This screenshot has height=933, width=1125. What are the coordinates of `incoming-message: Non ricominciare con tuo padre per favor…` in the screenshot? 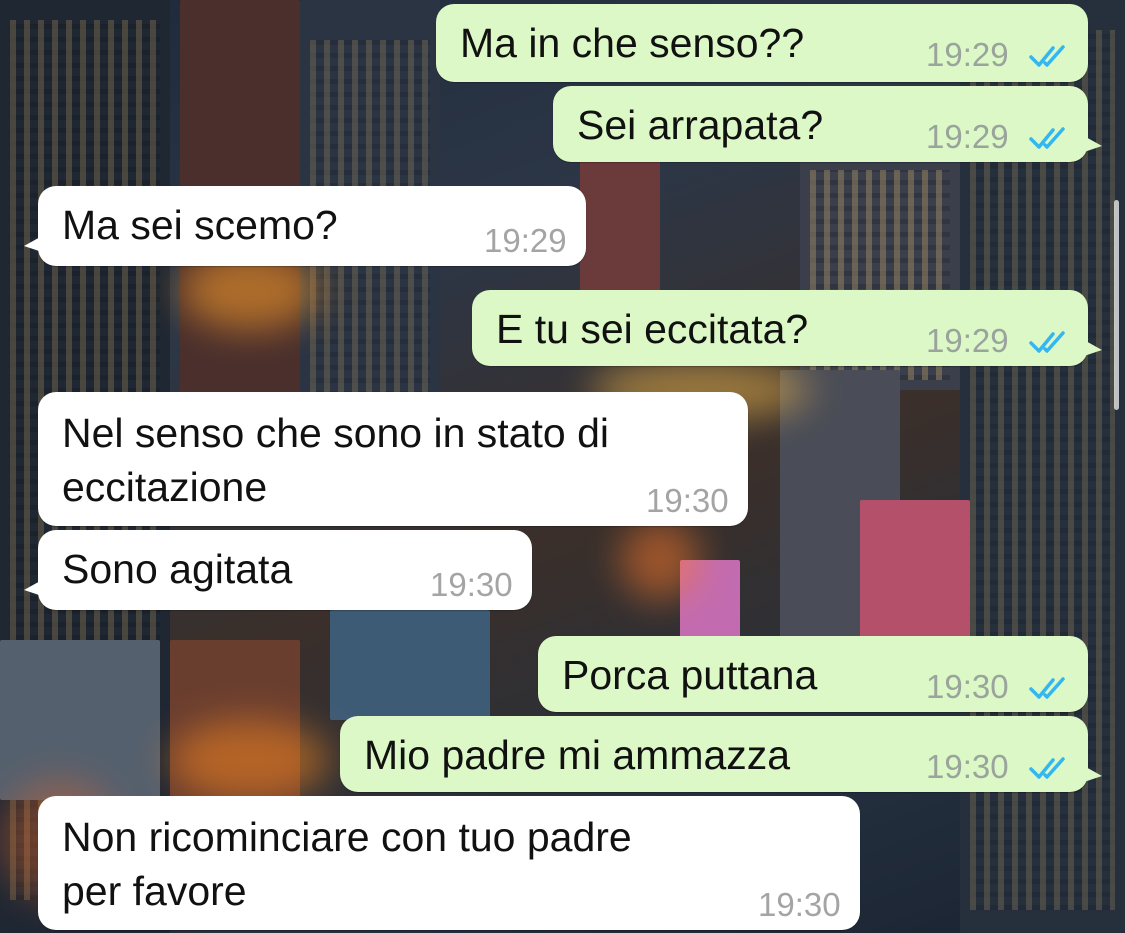 It's located at (449, 863).